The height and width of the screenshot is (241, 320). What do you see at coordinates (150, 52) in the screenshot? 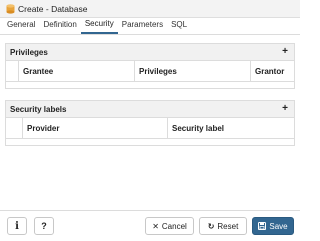
I see `privileges-header: Privileges +` at bounding box center [150, 52].